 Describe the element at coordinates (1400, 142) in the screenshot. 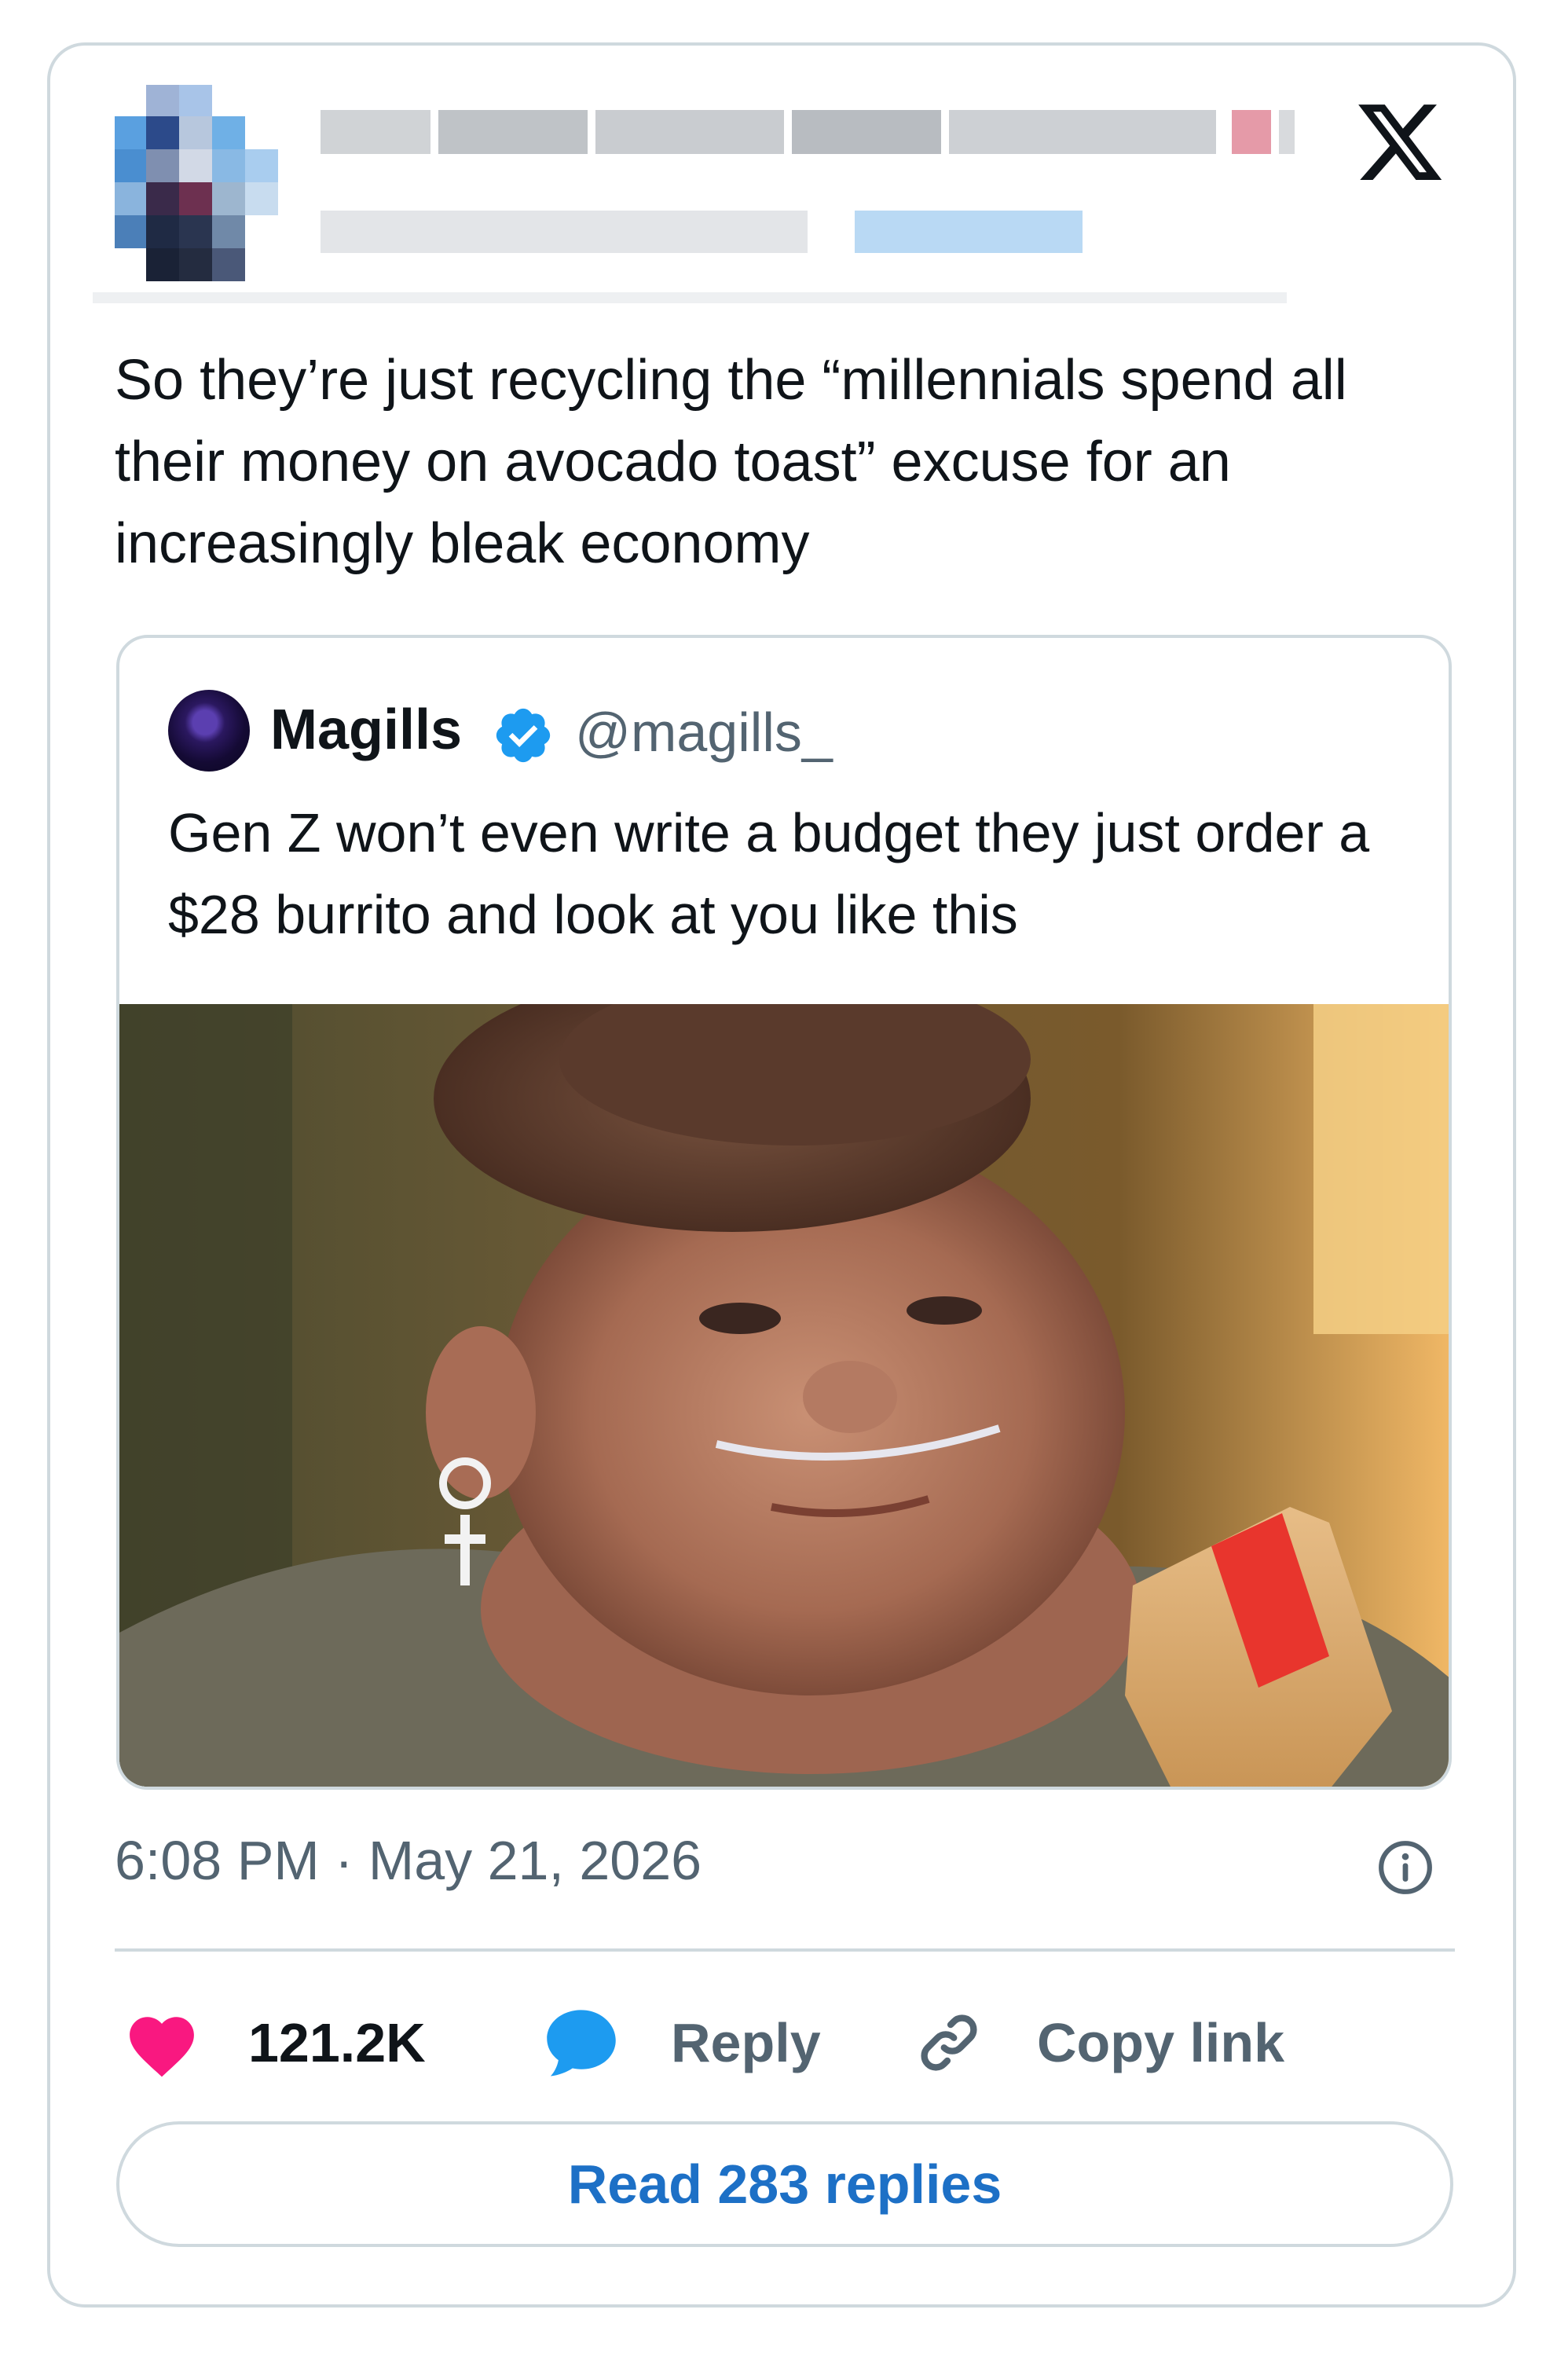

I see `x-logo-icon` at that location.